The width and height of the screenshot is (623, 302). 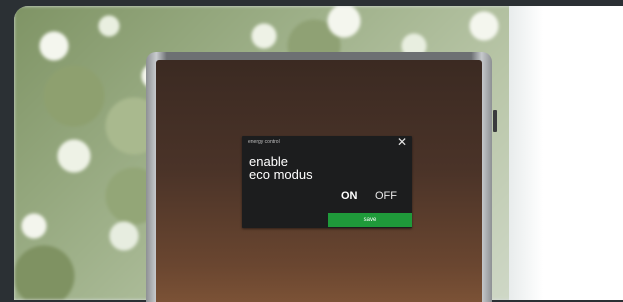 I want to click on device-side-button, so click(x=495, y=121).